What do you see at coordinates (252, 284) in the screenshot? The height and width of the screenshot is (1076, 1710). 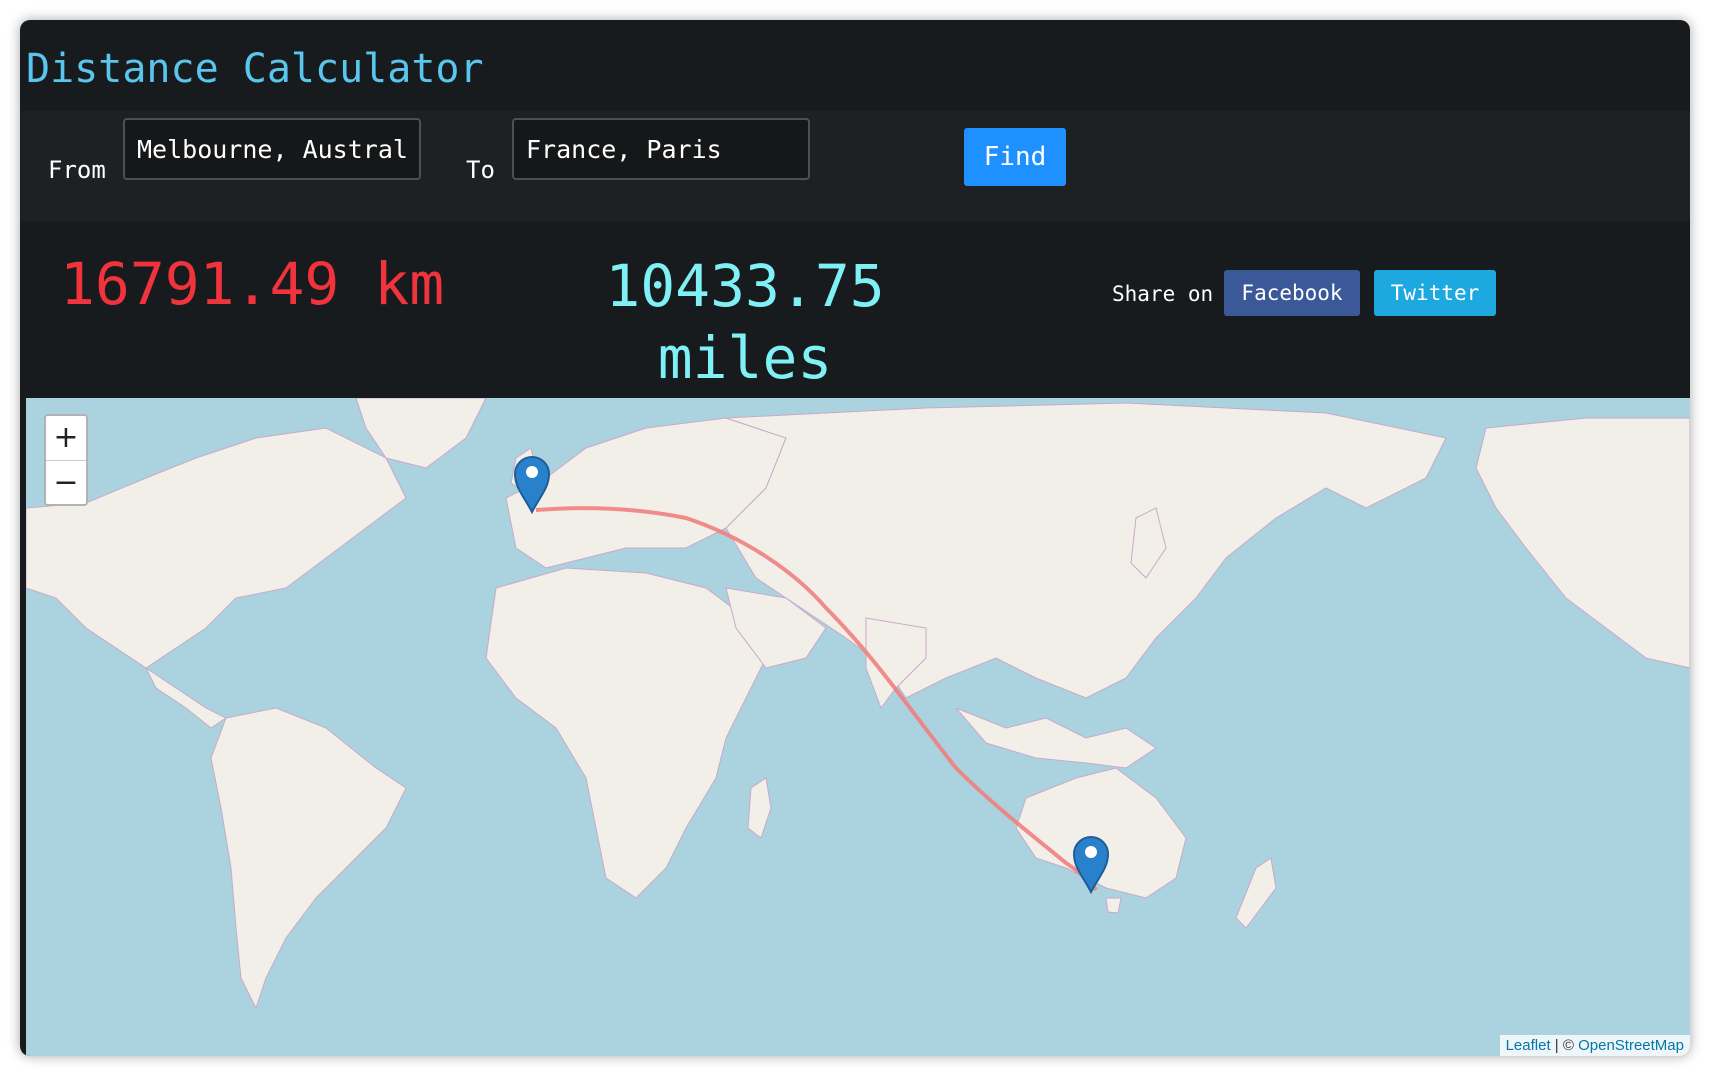 I see `distance-km: 16791.49 km` at bounding box center [252, 284].